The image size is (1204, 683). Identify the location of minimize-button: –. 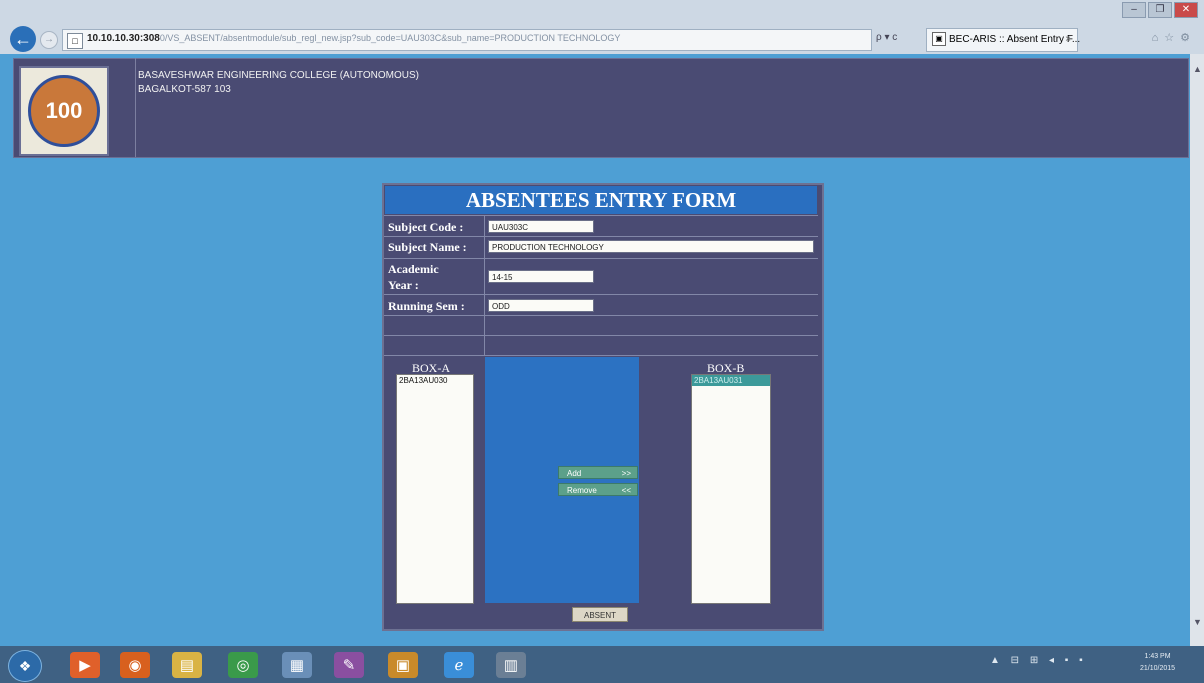
(1134, 10).